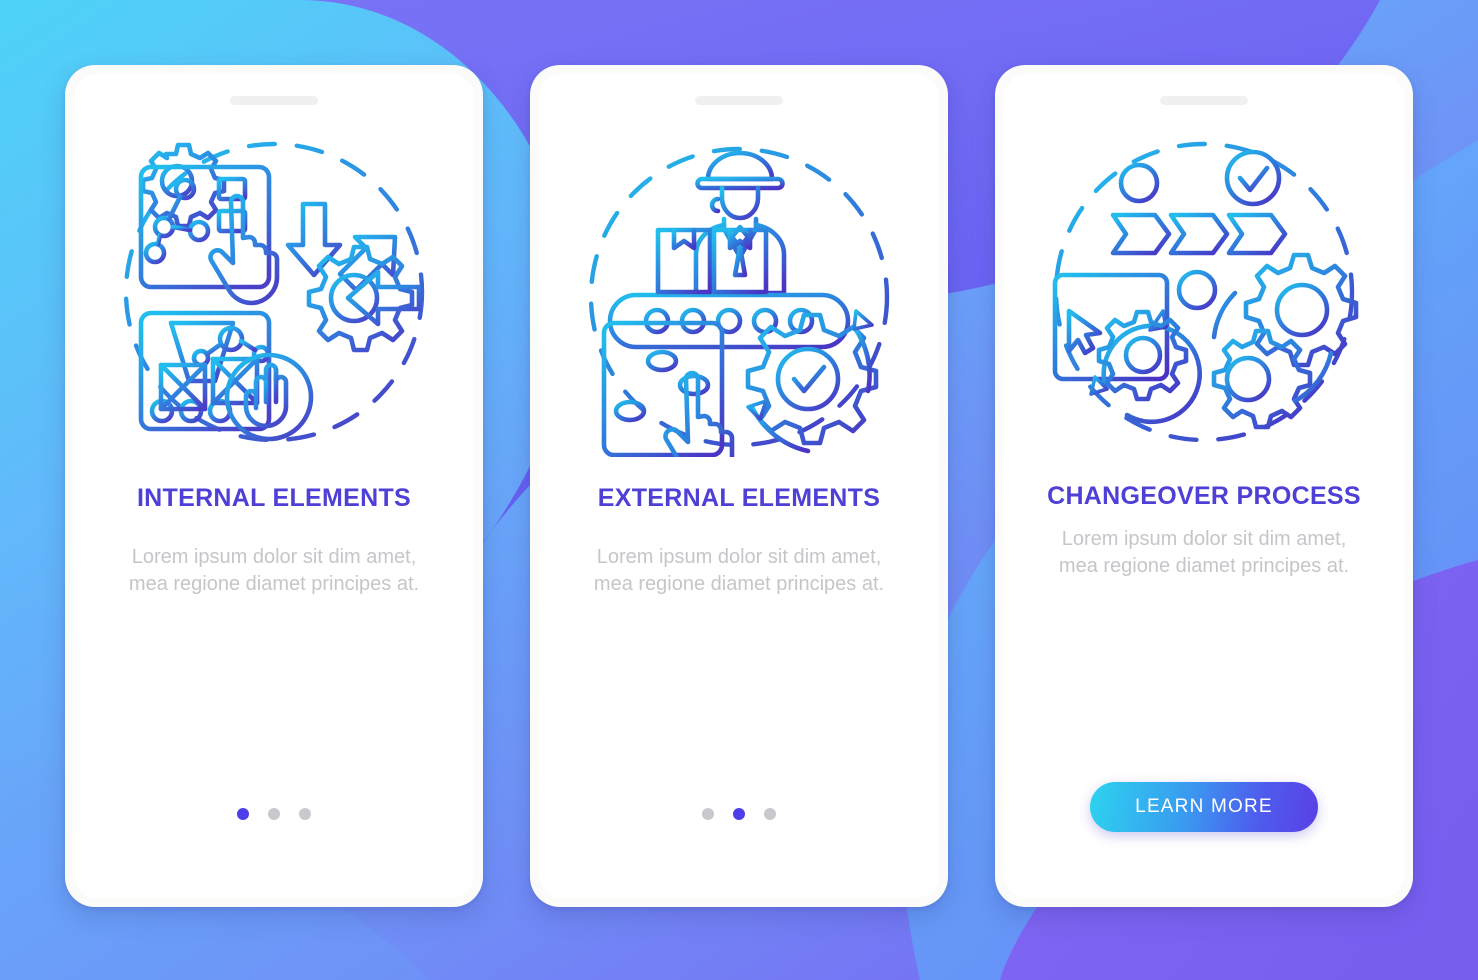 The height and width of the screenshot is (980, 1478). I want to click on down-arrow-icon, so click(314, 239).